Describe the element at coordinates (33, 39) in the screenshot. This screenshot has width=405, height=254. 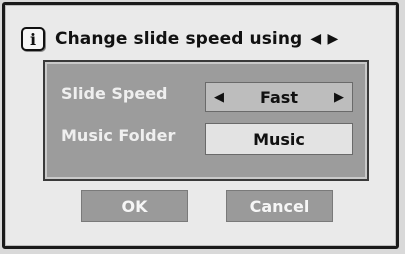
I see `info-icon: i` at that location.